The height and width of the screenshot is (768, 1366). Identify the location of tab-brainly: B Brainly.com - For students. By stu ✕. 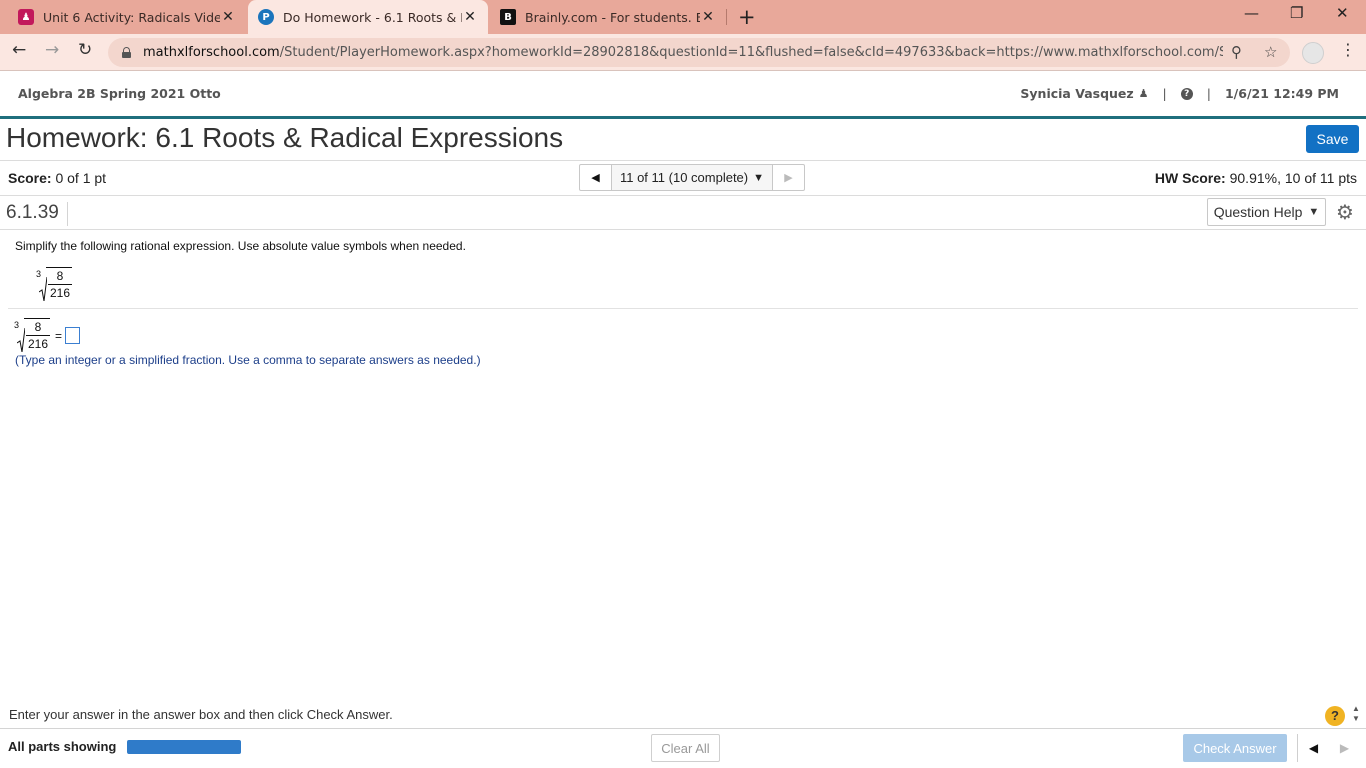
(608, 17).